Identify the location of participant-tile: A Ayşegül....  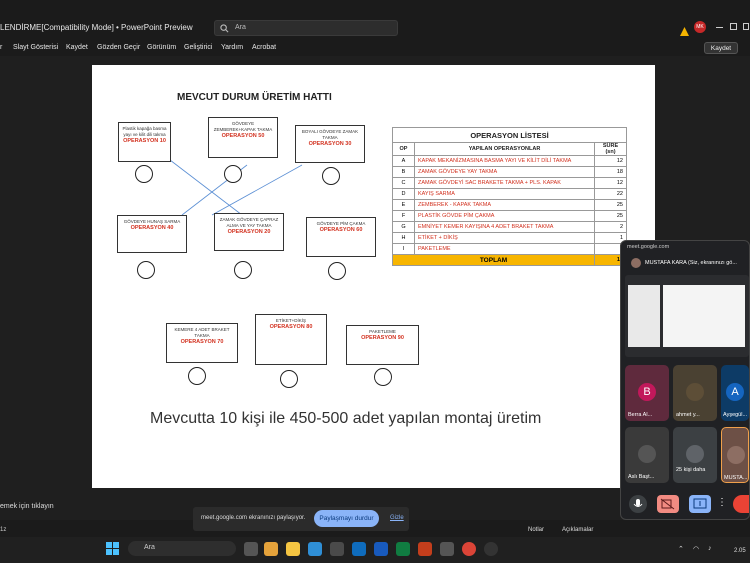
(735, 393).